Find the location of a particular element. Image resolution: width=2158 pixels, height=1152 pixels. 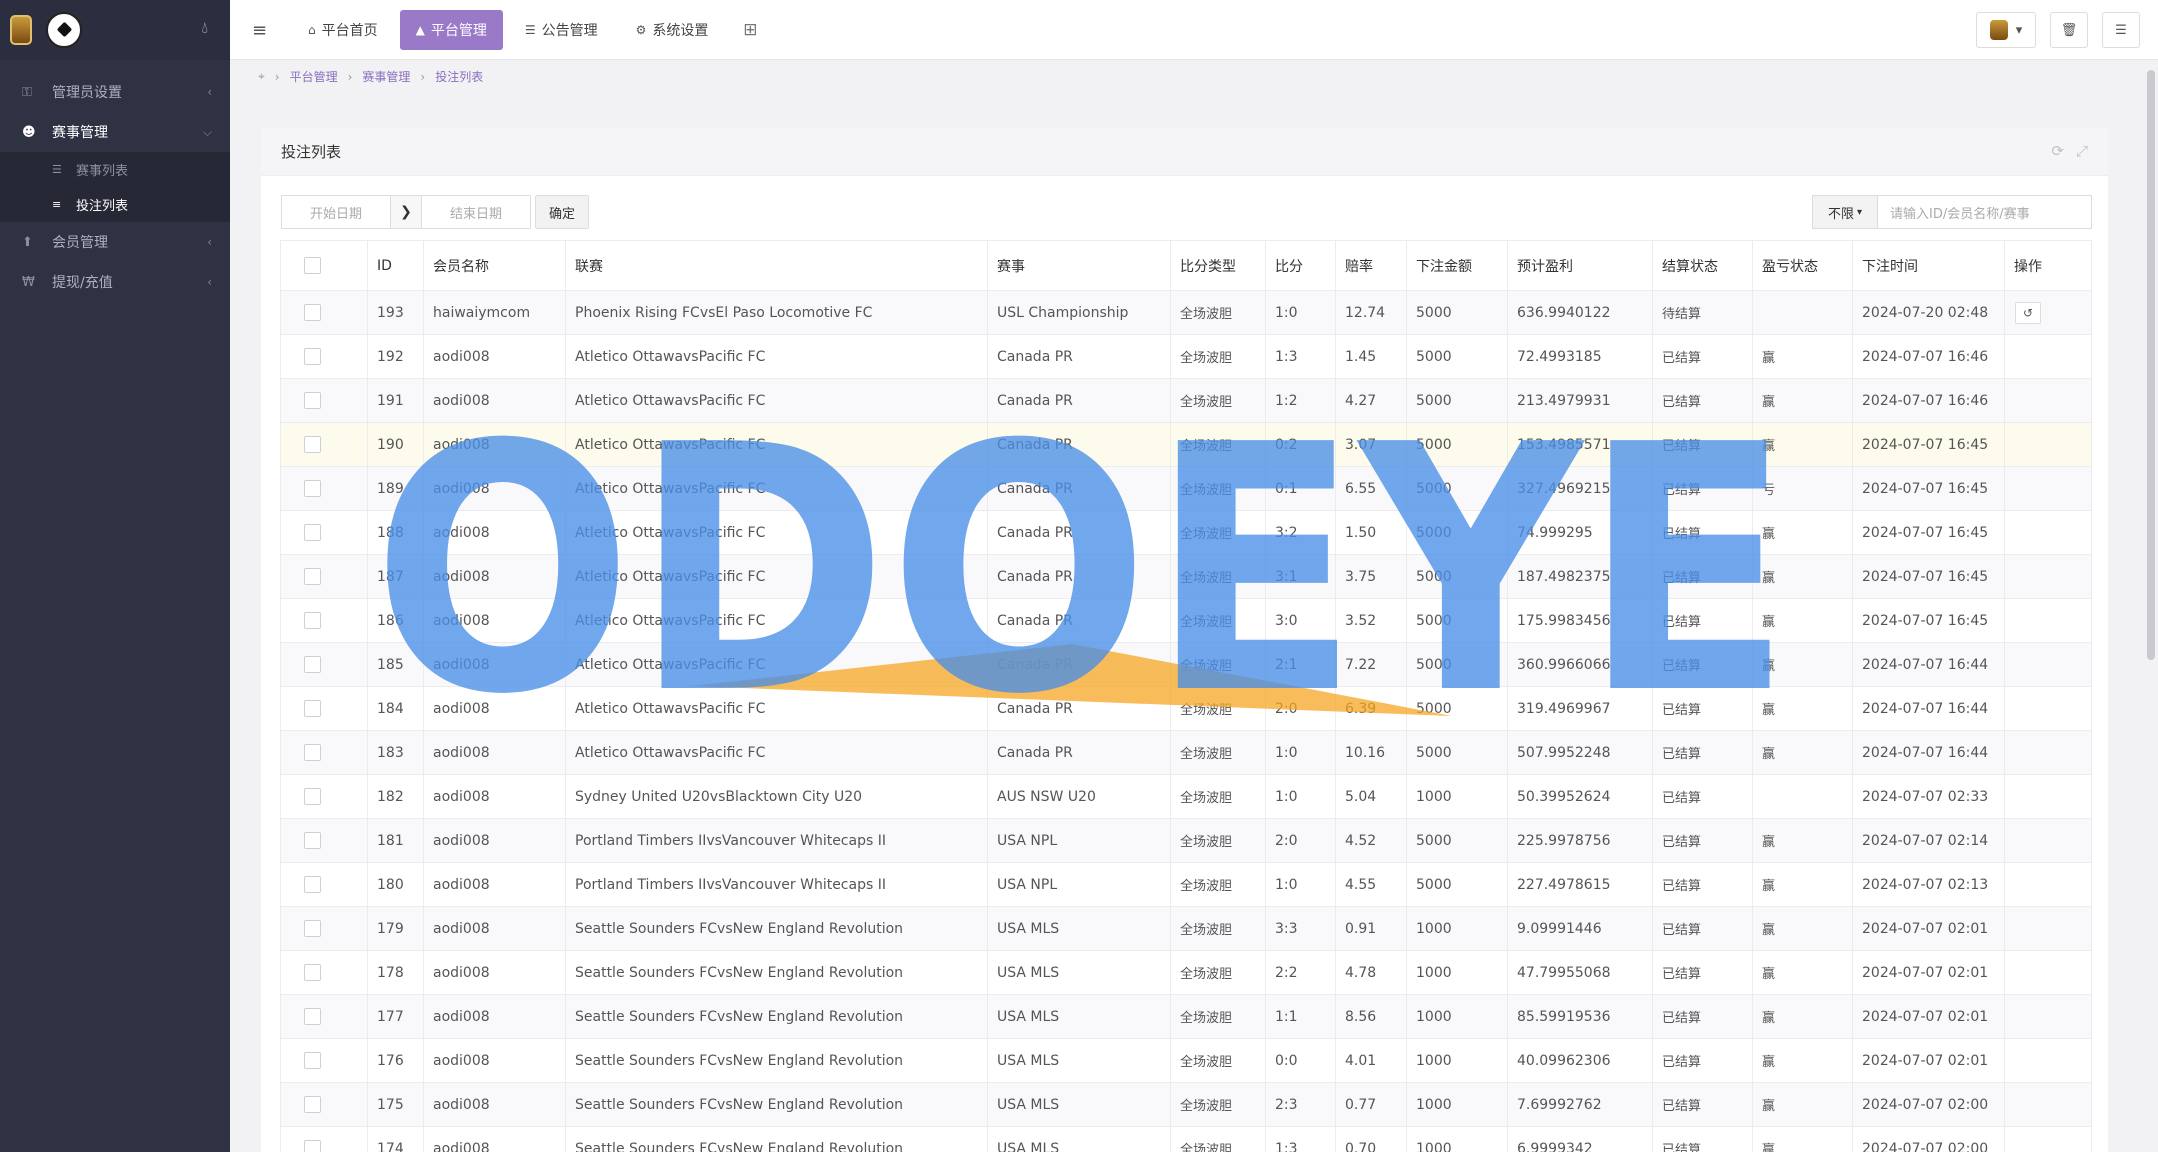

col-header-member: 会员名称 is located at coordinates (494, 265).